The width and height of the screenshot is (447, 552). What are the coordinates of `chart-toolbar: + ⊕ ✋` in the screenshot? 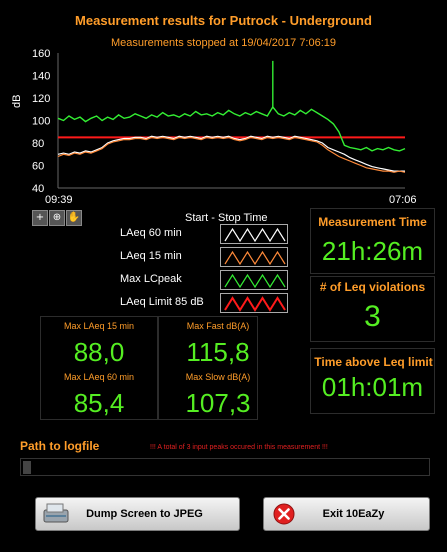 It's located at (57, 218).